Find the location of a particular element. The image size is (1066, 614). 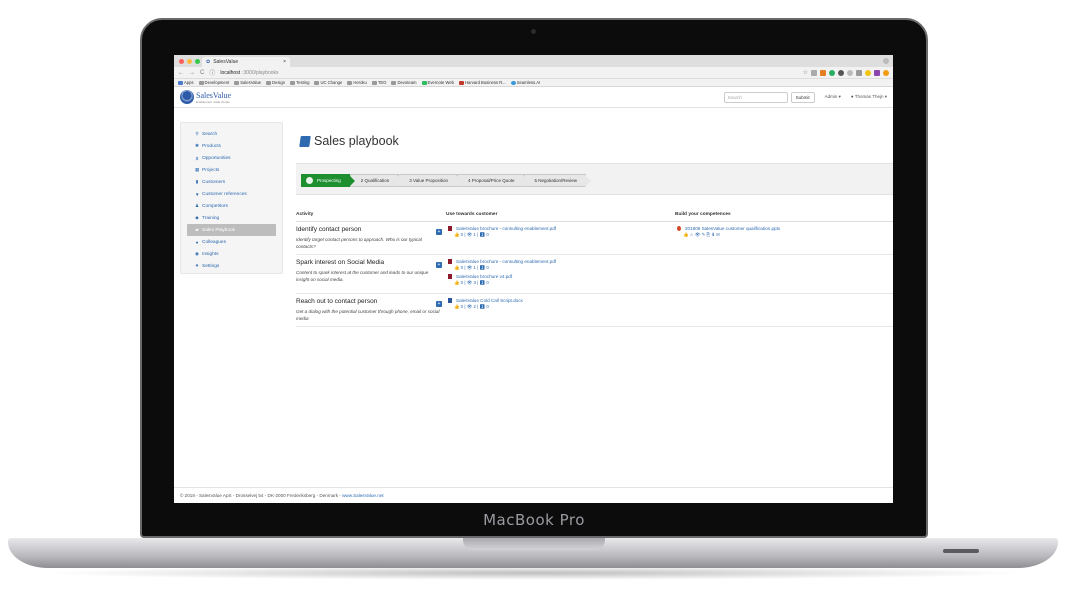

footer-link: www.SalesValue.net is located at coordinates (363, 495).